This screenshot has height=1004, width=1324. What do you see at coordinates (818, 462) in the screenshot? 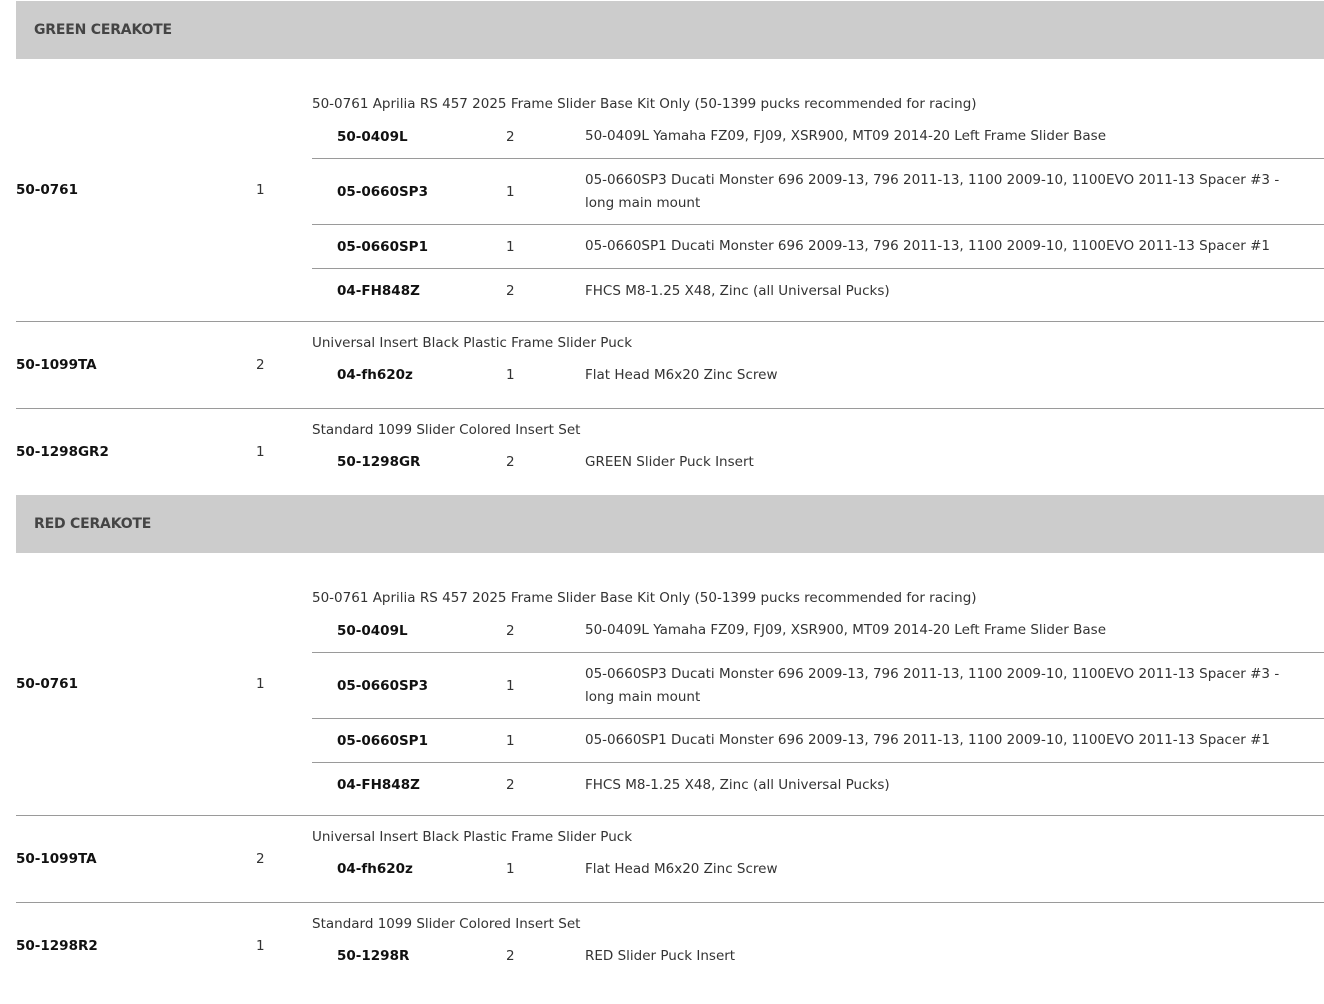
I see `component-row: 50-1298GR 2 GREEN Slider Puck Insert` at bounding box center [818, 462].